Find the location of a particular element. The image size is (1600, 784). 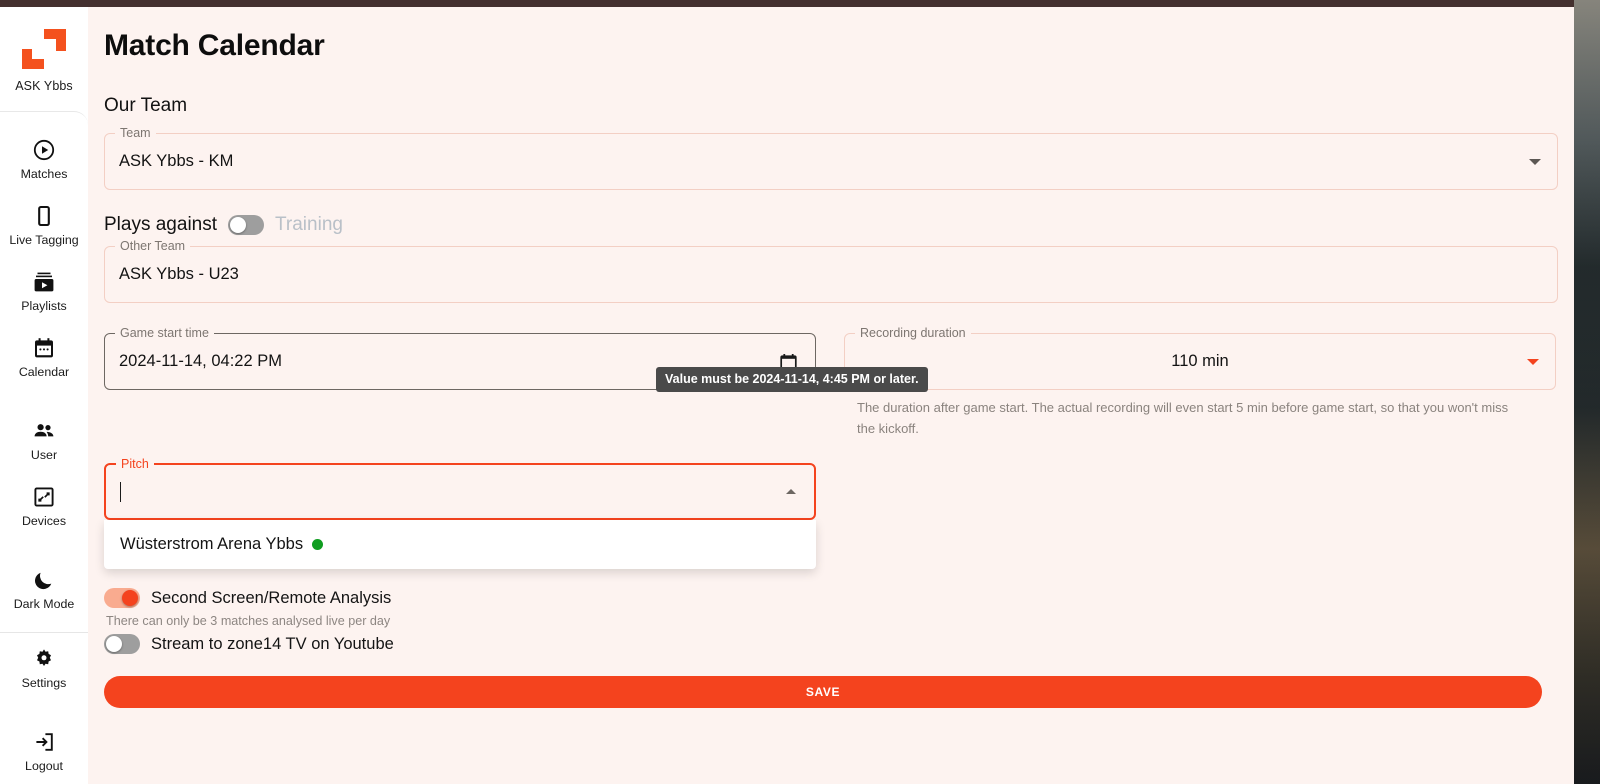

second-screen-row: Second Screen/Remote Analysis is located at coordinates (831, 598).